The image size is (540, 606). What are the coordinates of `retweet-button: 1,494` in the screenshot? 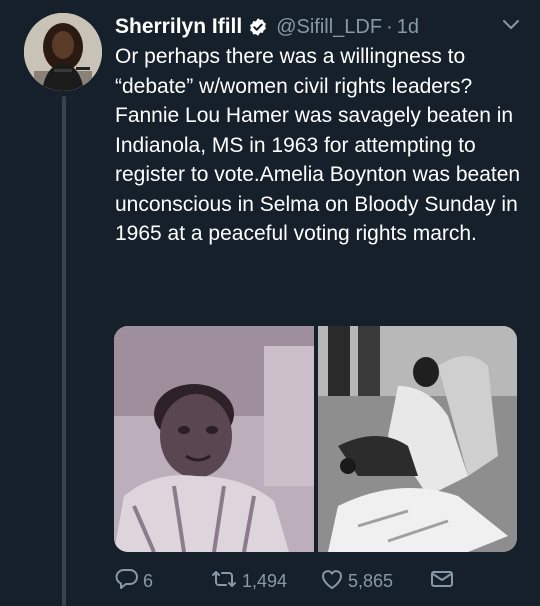 It's located at (265, 581).